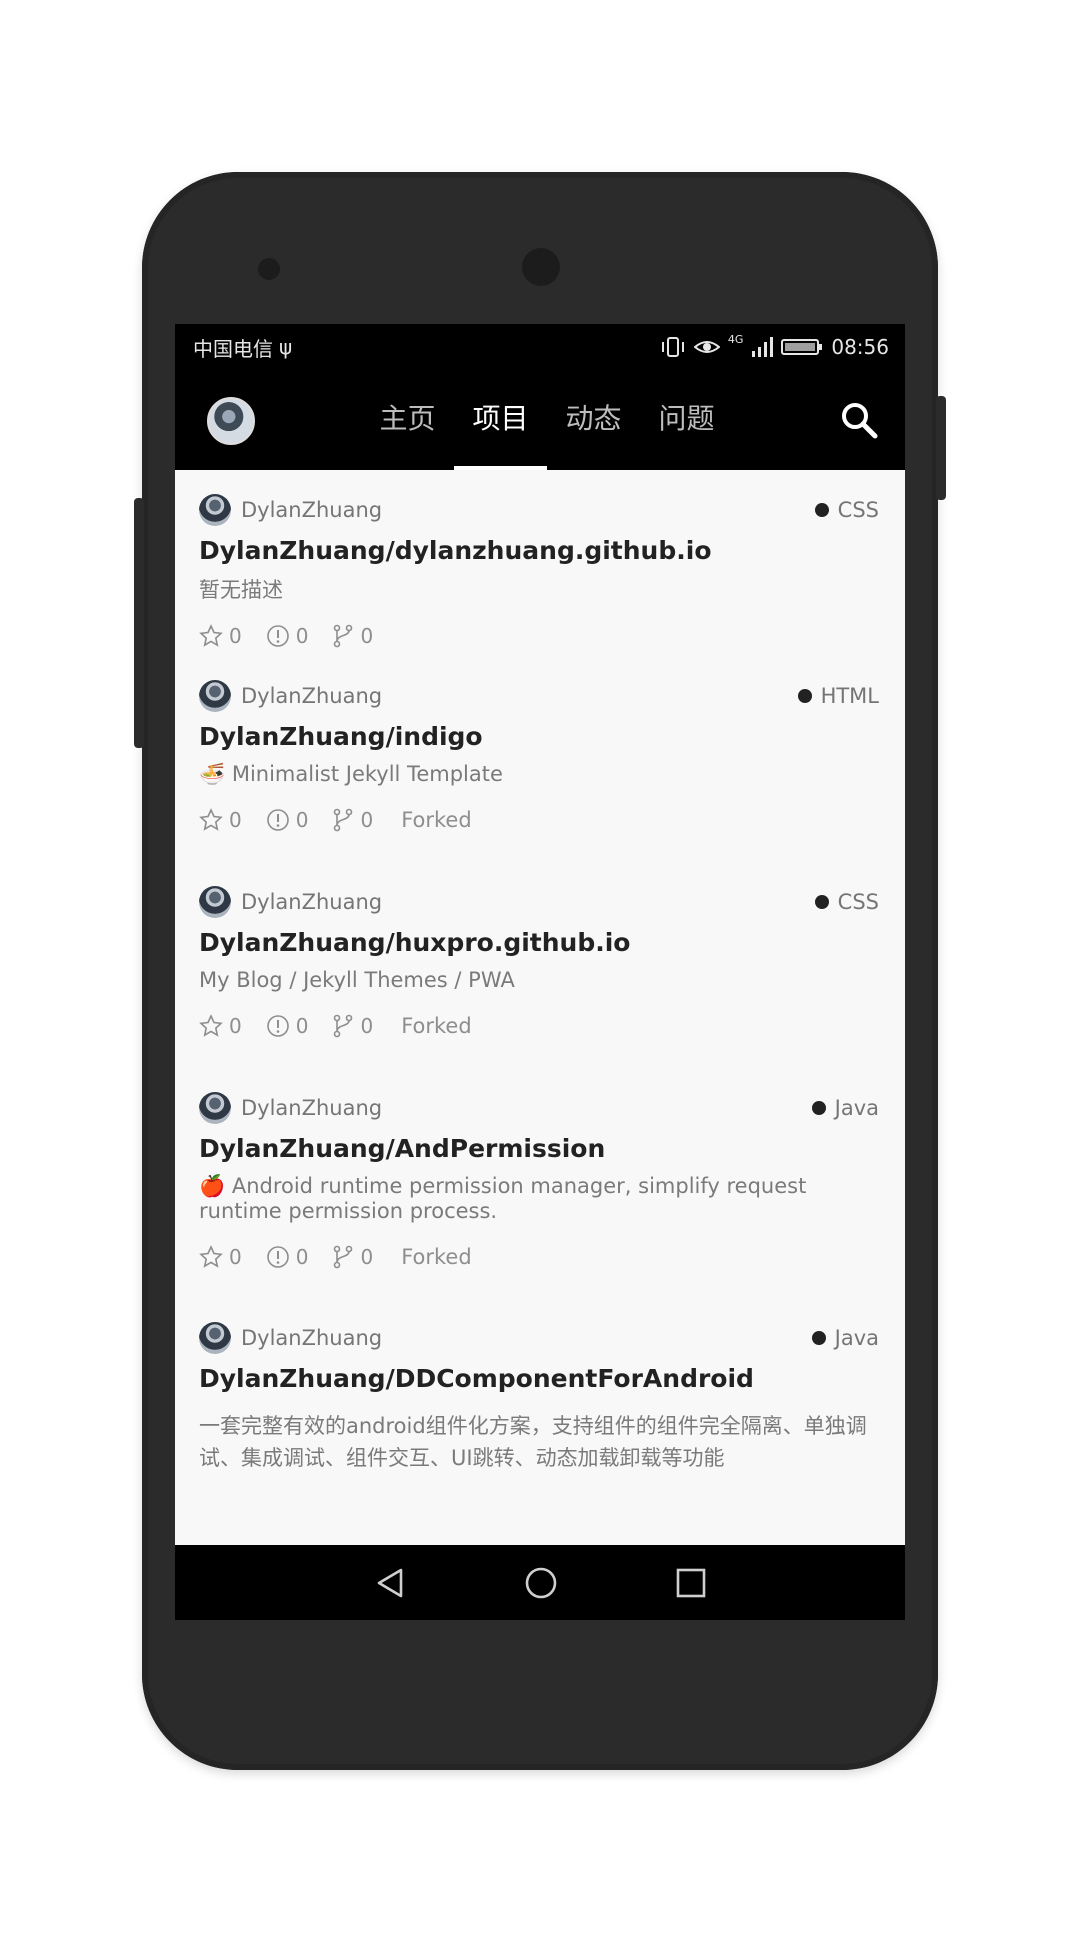 The width and height of the screenshot is (1080, 1944). What do you see at coordinates (706, 347) in the screenshot?
I see `eye-icon` at bounding box center [706, 347].